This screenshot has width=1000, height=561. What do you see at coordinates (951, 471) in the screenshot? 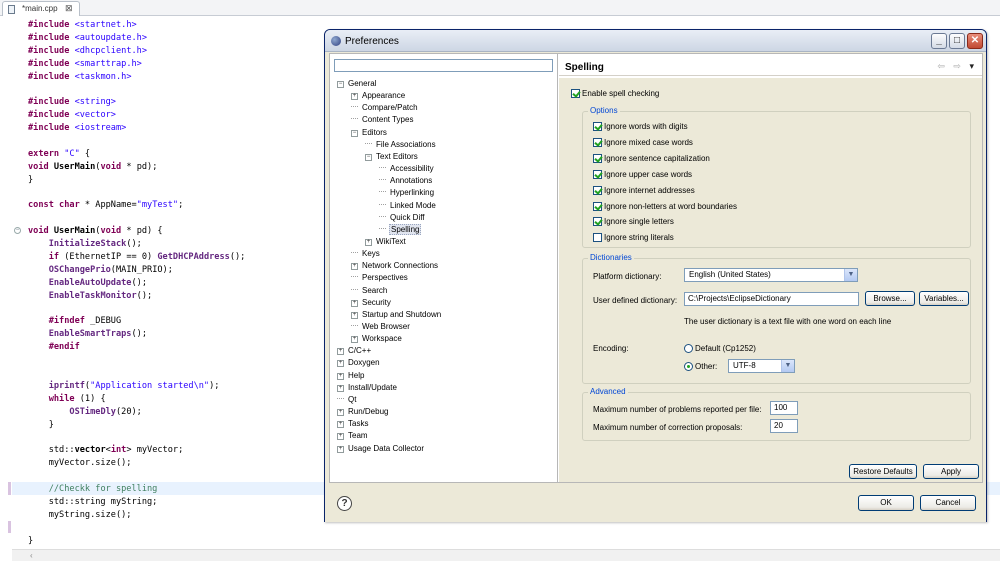
I see `apply-button: Apply` at bounding box center [951, 471].